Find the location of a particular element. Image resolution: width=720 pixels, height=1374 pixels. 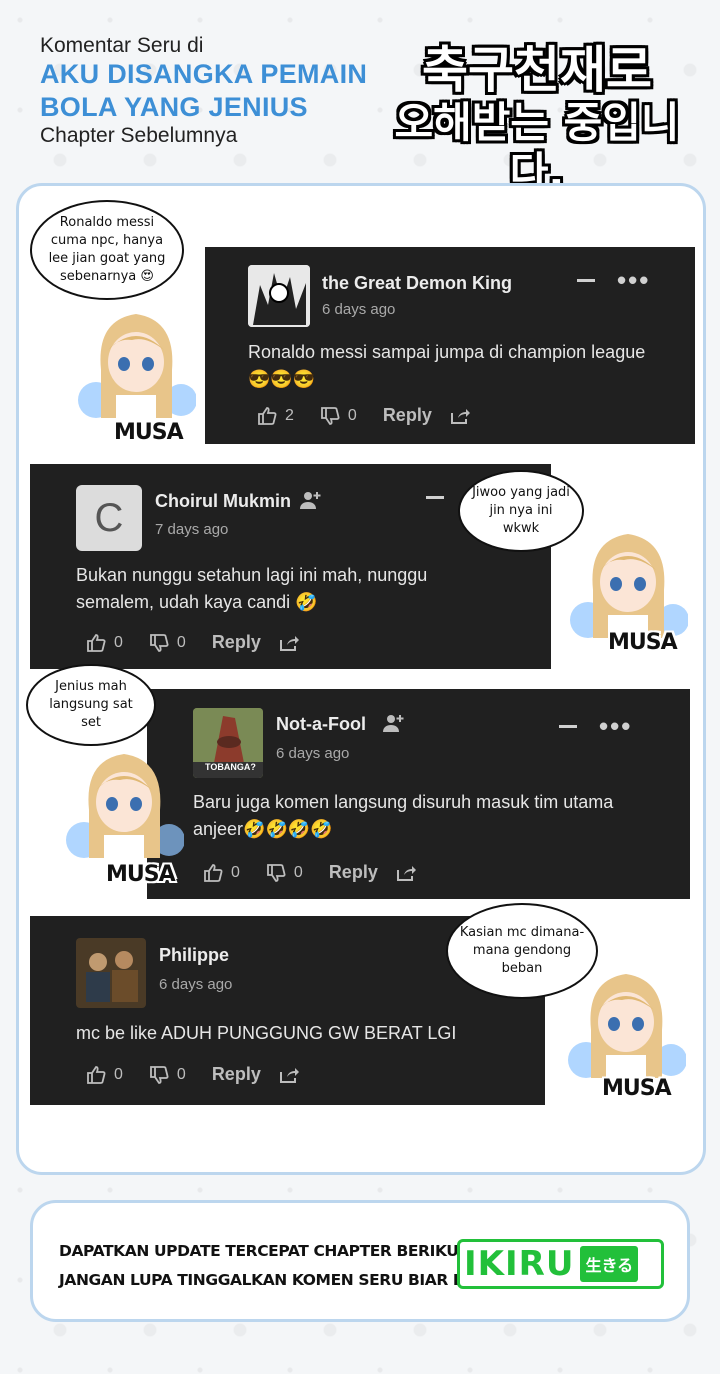

korean-title-line1: 축구천재로 is located at coordinates (537, 70).